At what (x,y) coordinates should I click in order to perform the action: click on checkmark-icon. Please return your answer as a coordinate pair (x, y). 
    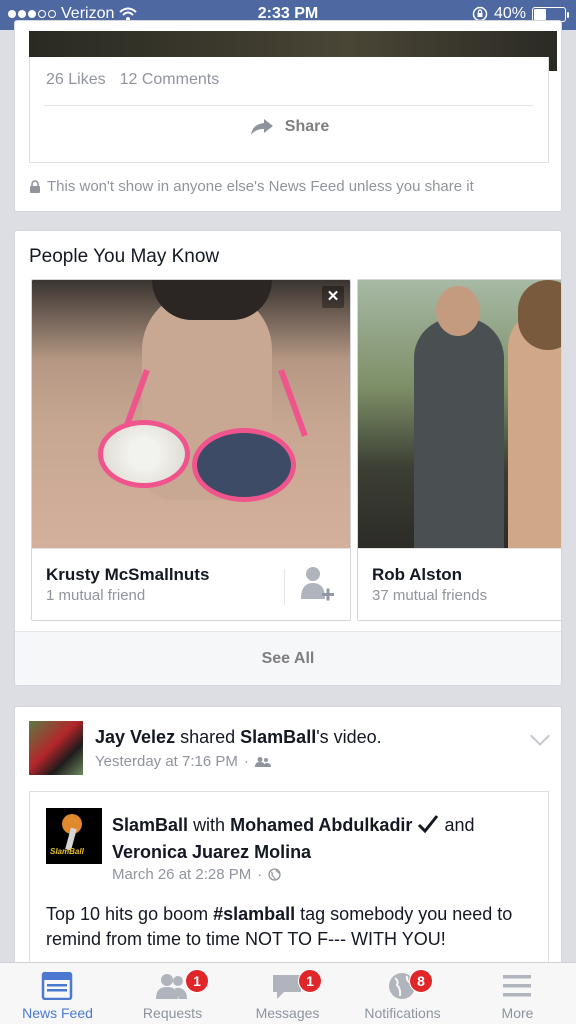
    Looking at the image, I should click on (428, 824).